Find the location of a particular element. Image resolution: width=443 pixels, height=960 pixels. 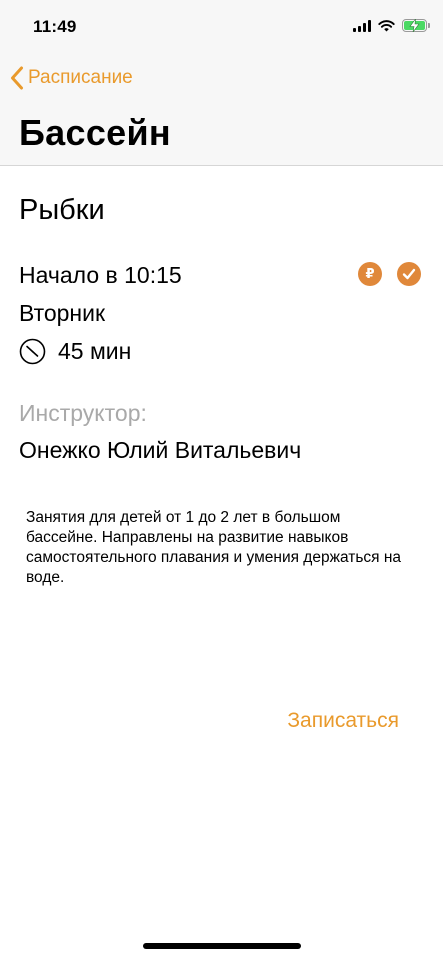

home-indicator is located at coordinates (222, 946).